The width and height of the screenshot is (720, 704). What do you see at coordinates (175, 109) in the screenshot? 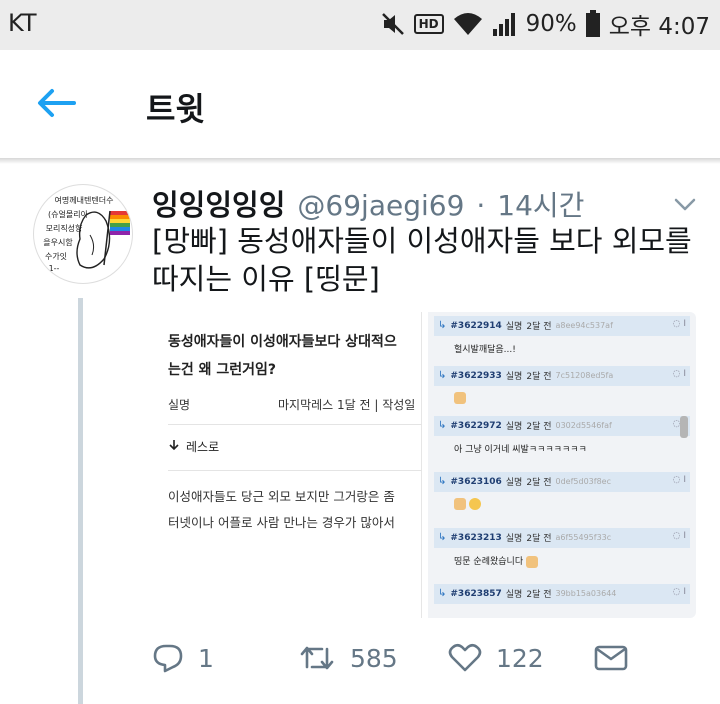
I see `page-title: 트윗` at bounding box center [175, 109].